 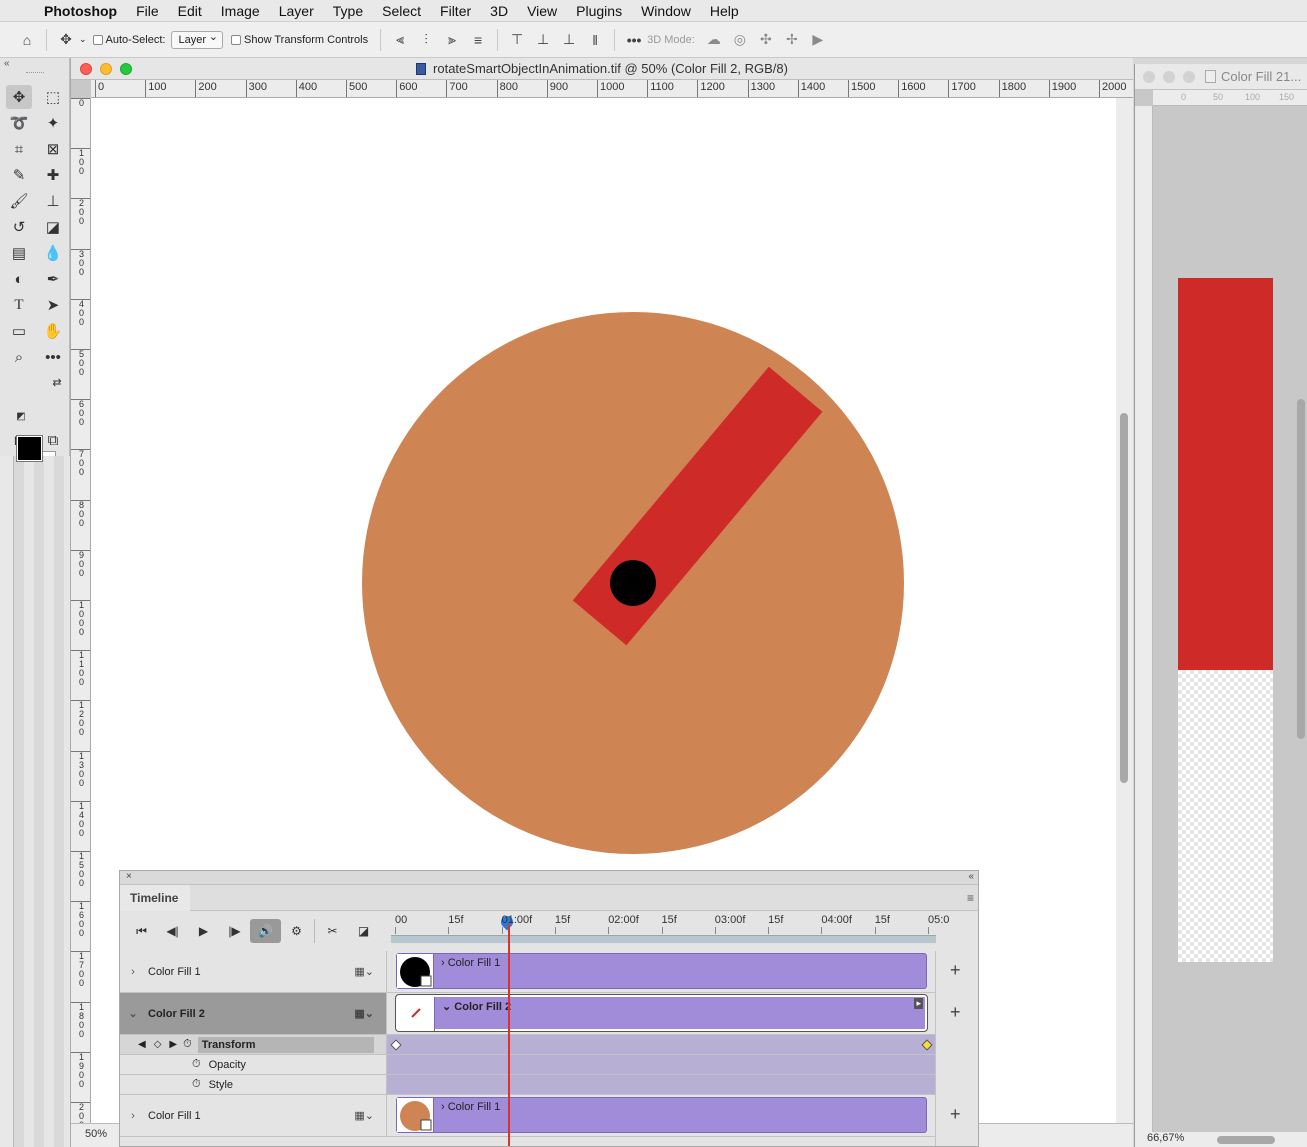 What do you see at coordinates (253, 1013) in the screenshot?
I see `layer-row-label: ⌄ Color Fill 2 ▦⌄` at bounding box center [253, 1013].